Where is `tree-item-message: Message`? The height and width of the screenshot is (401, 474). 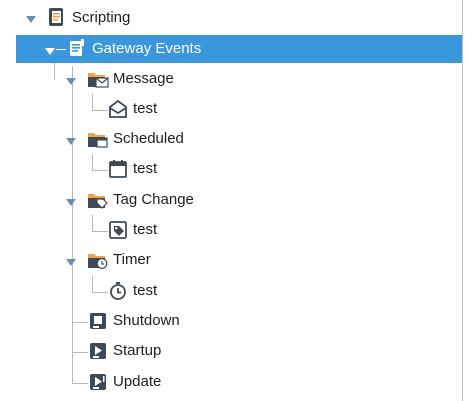
tree-item-message: Message is located at coordinates (231, 79).